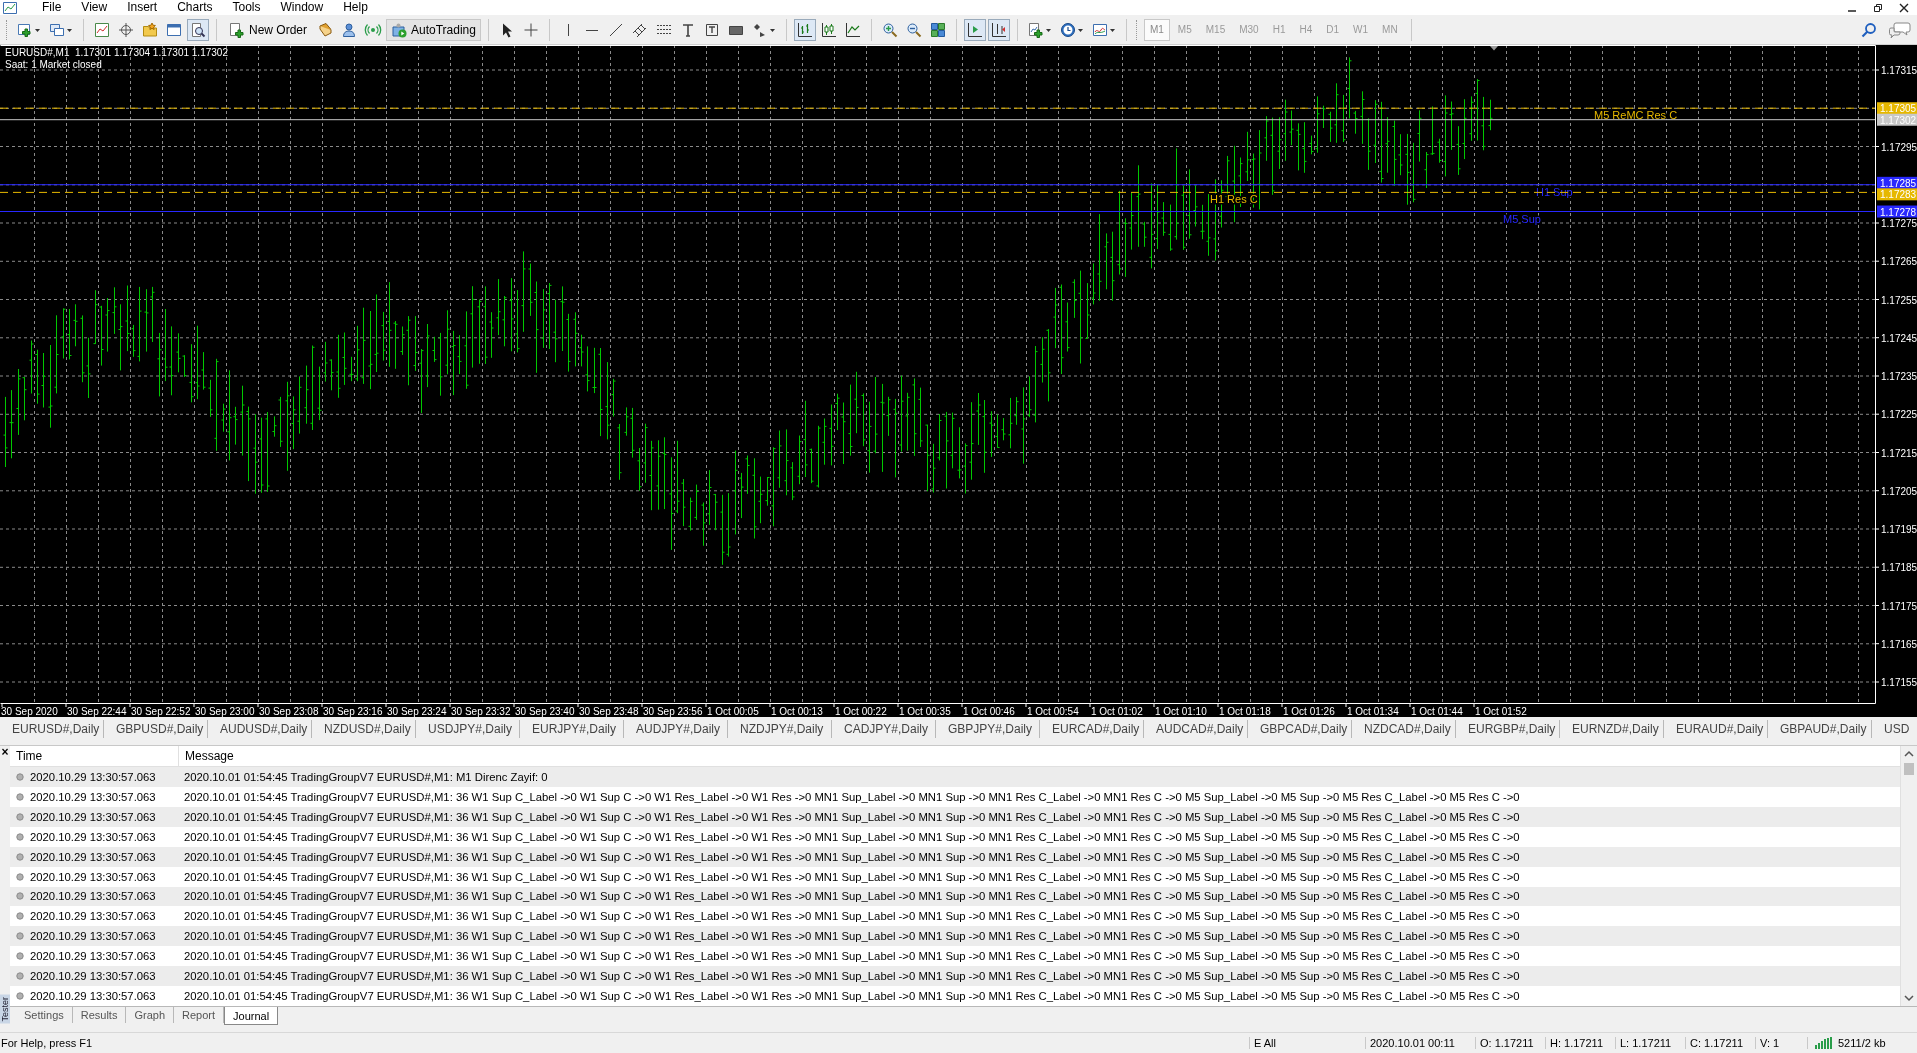 This screenshot has width=1917, height=1053. I want to click on price-axis-label: 1.17245, so click(1899, 338).